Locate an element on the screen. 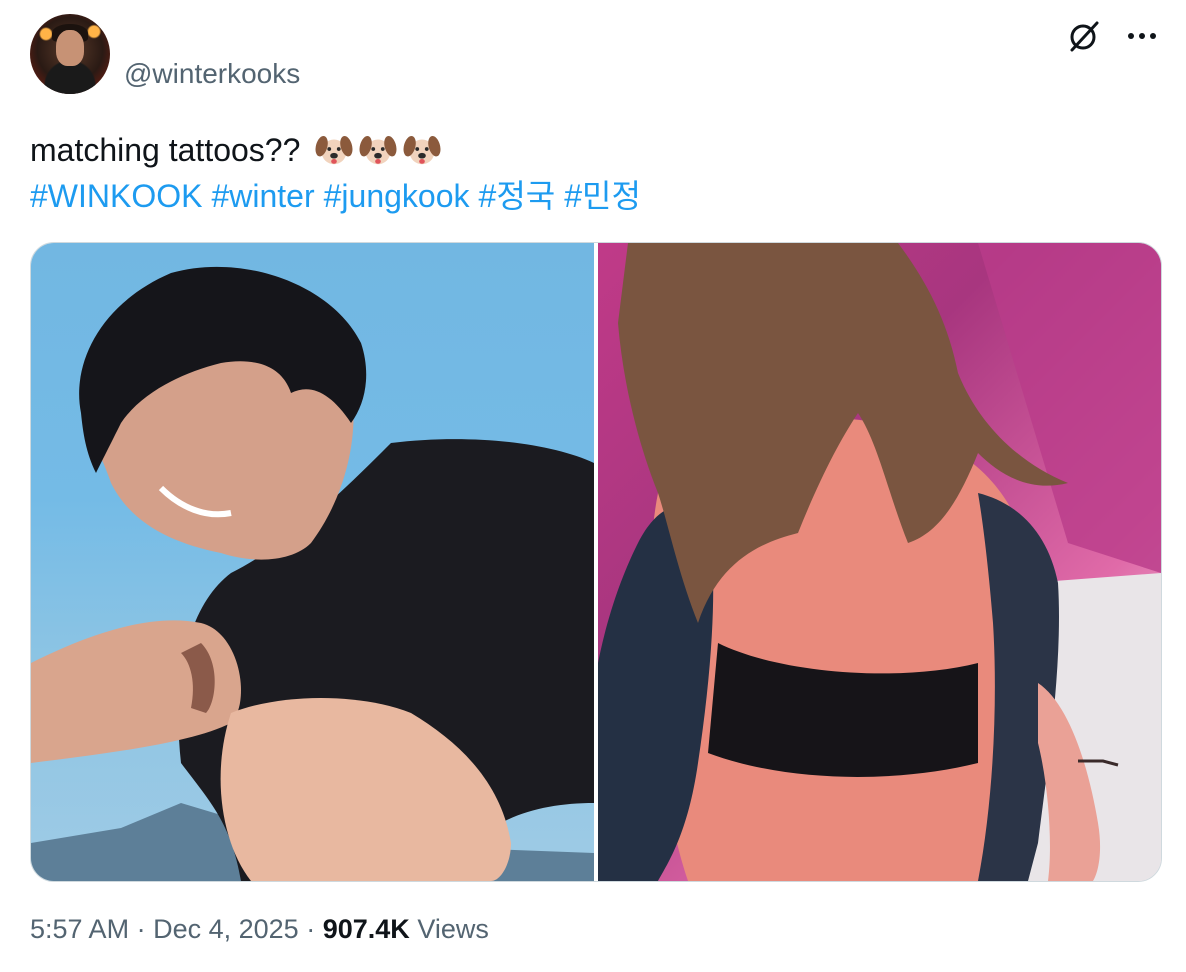  avatar is located at coordinates (70, 54).